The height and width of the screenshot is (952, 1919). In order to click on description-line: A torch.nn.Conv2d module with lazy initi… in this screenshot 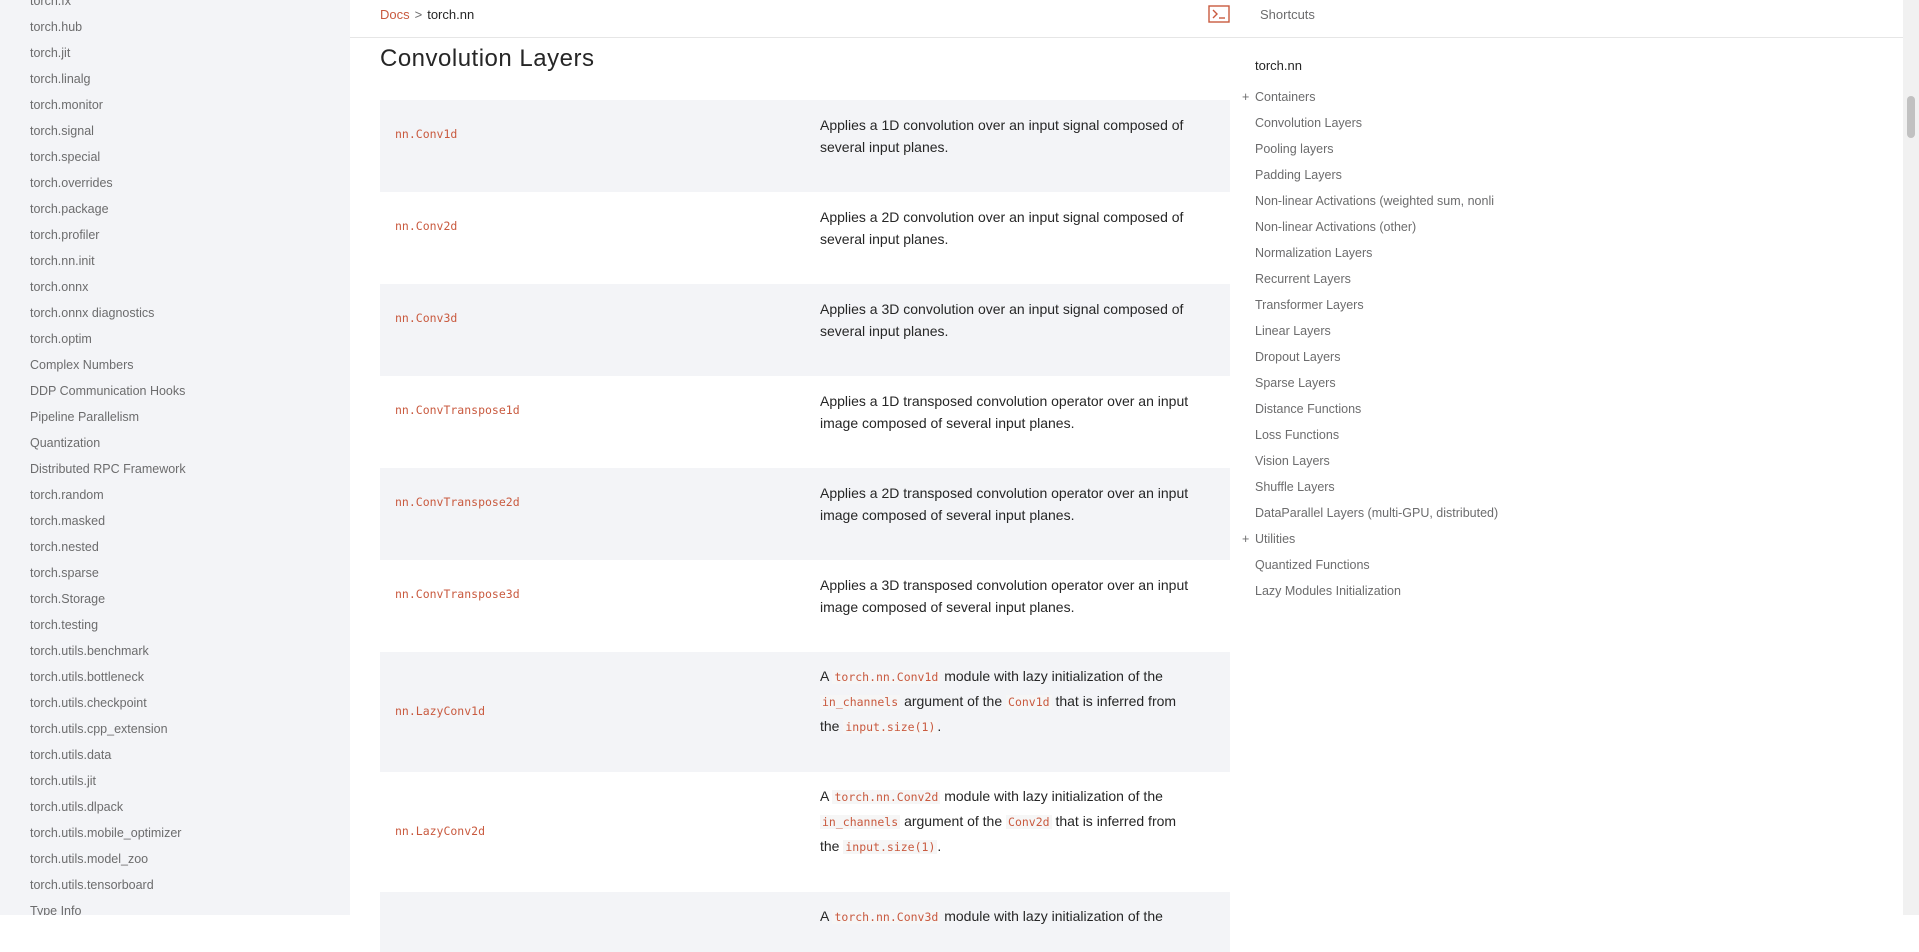, I will do `click(1017, 796)`.